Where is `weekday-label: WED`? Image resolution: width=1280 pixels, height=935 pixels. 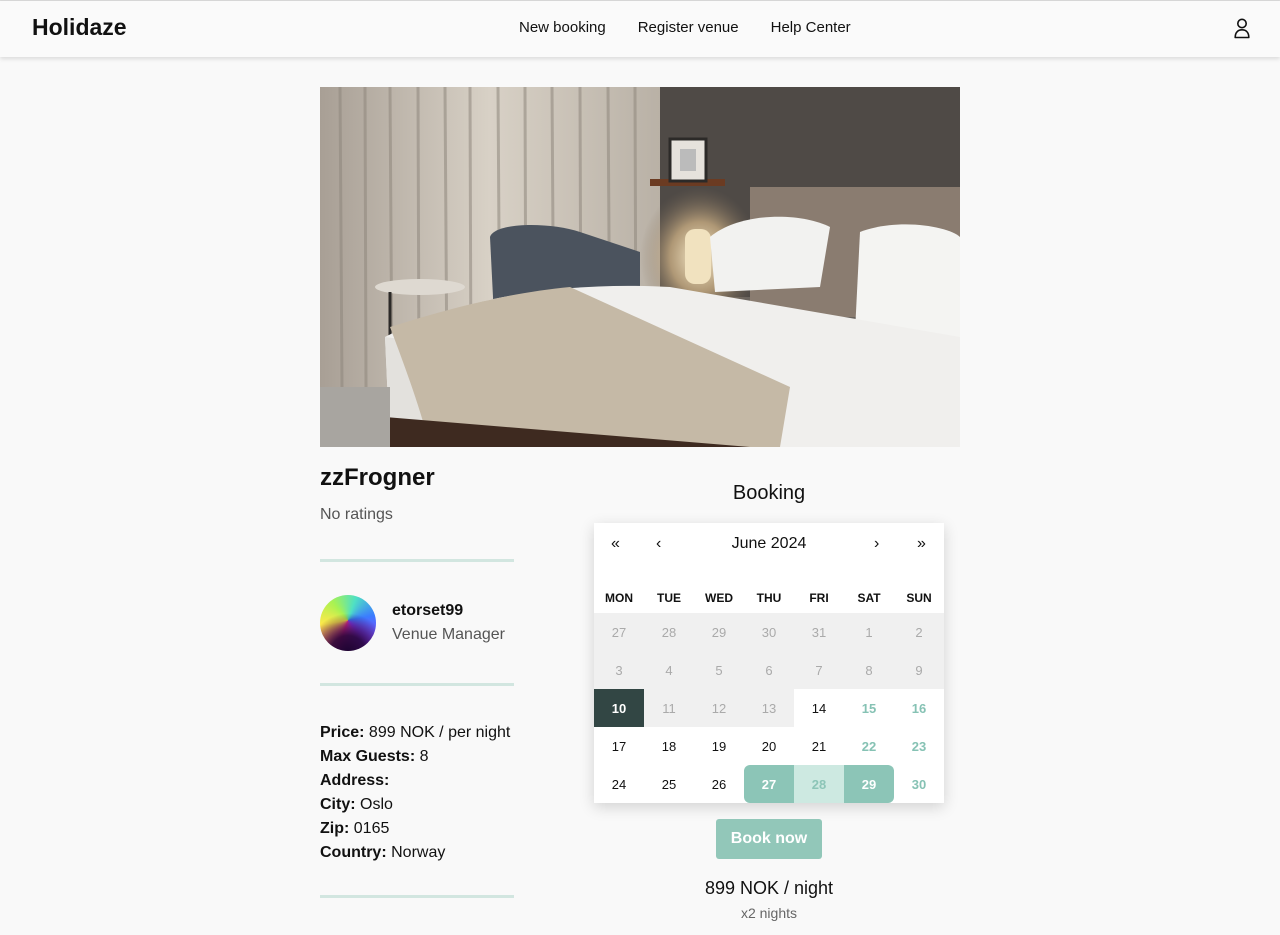 weekday-label: WED is located at coordinates (719, 598).